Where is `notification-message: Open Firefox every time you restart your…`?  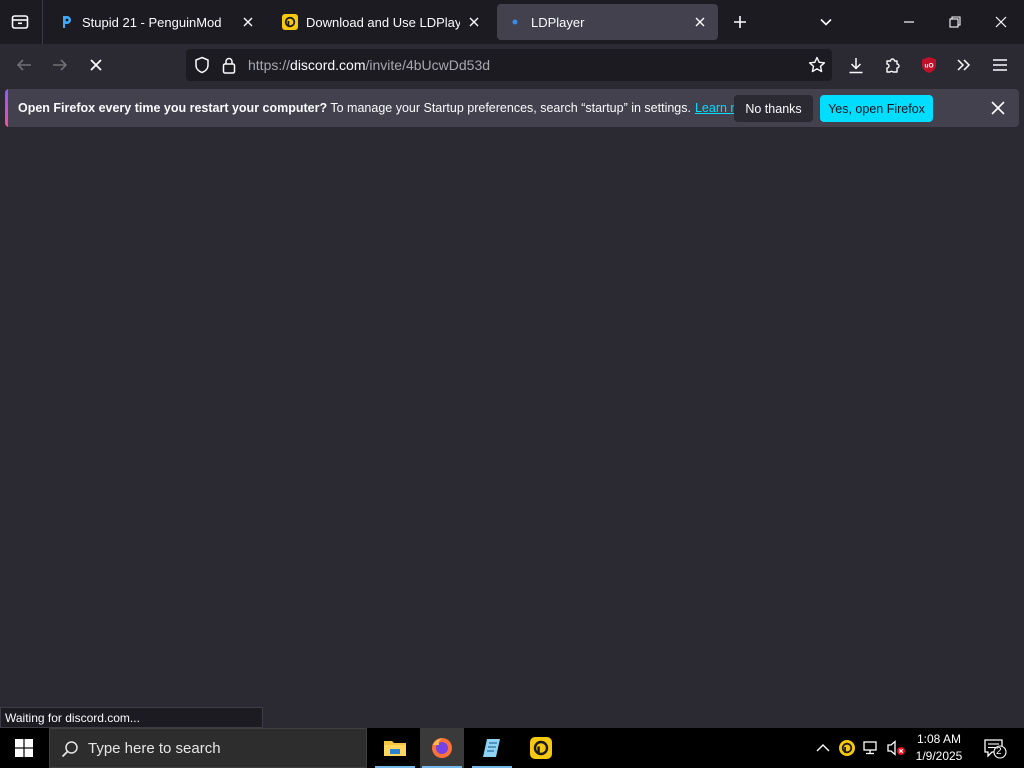
notification-message: Open Firefox every time you restart your… is located at coordinates (388, 108).